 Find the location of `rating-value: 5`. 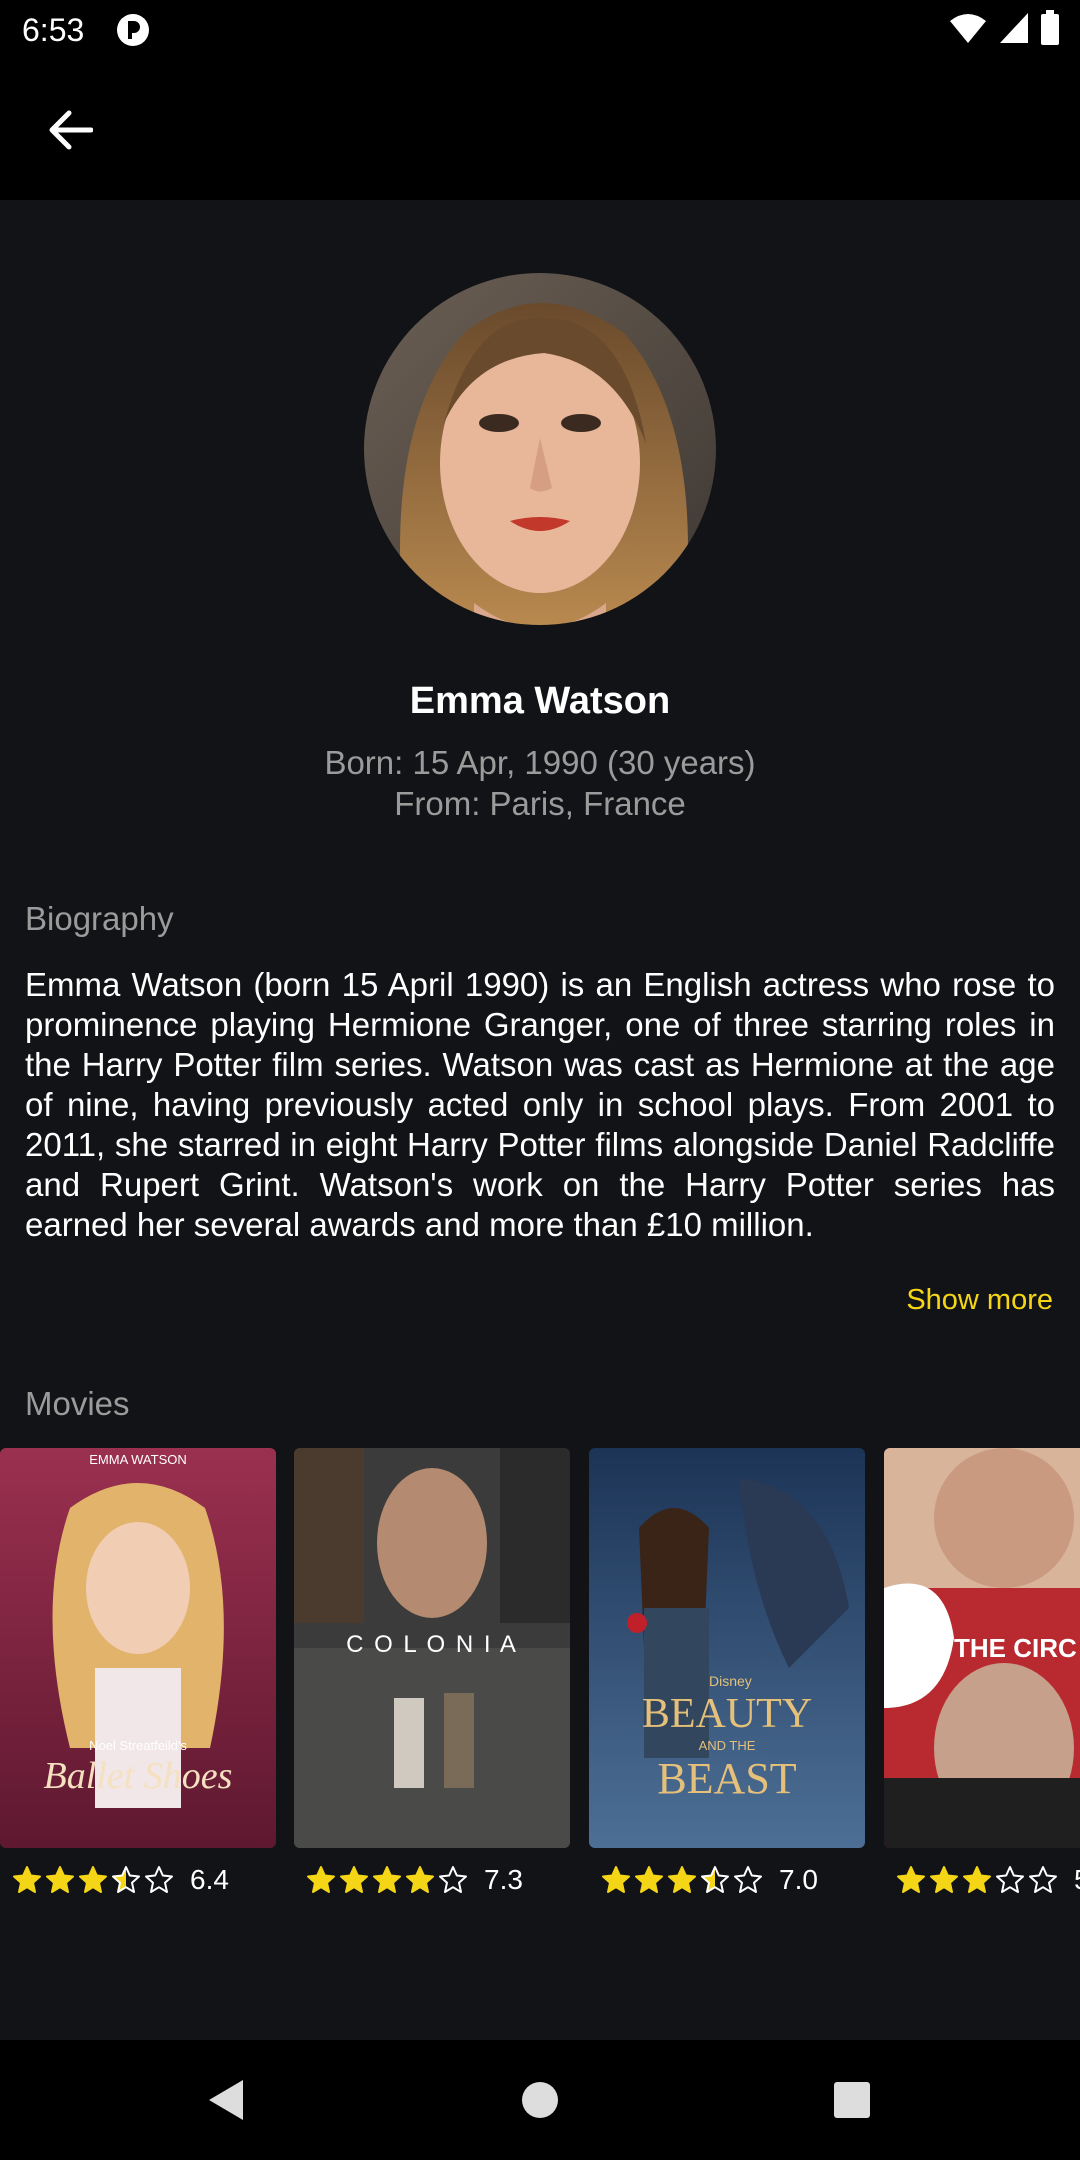

rating-value: 5 is located at coordinates (1077, 1880).